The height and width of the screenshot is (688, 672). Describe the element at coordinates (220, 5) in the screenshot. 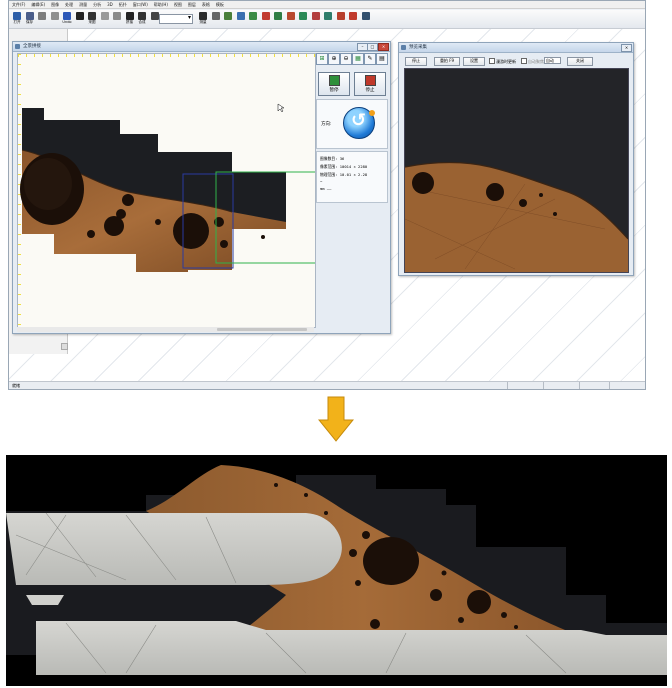

I see `menu-item: 模板` at that location.